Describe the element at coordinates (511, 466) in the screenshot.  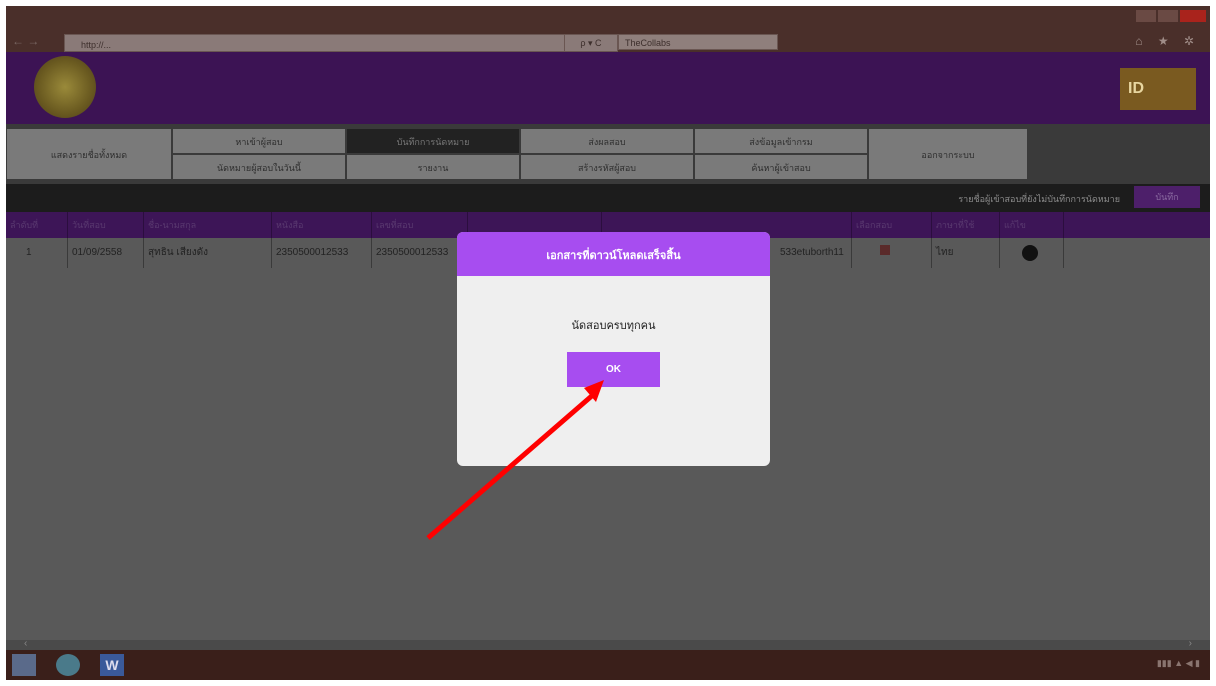
I see `arrow-shaft` at that location.